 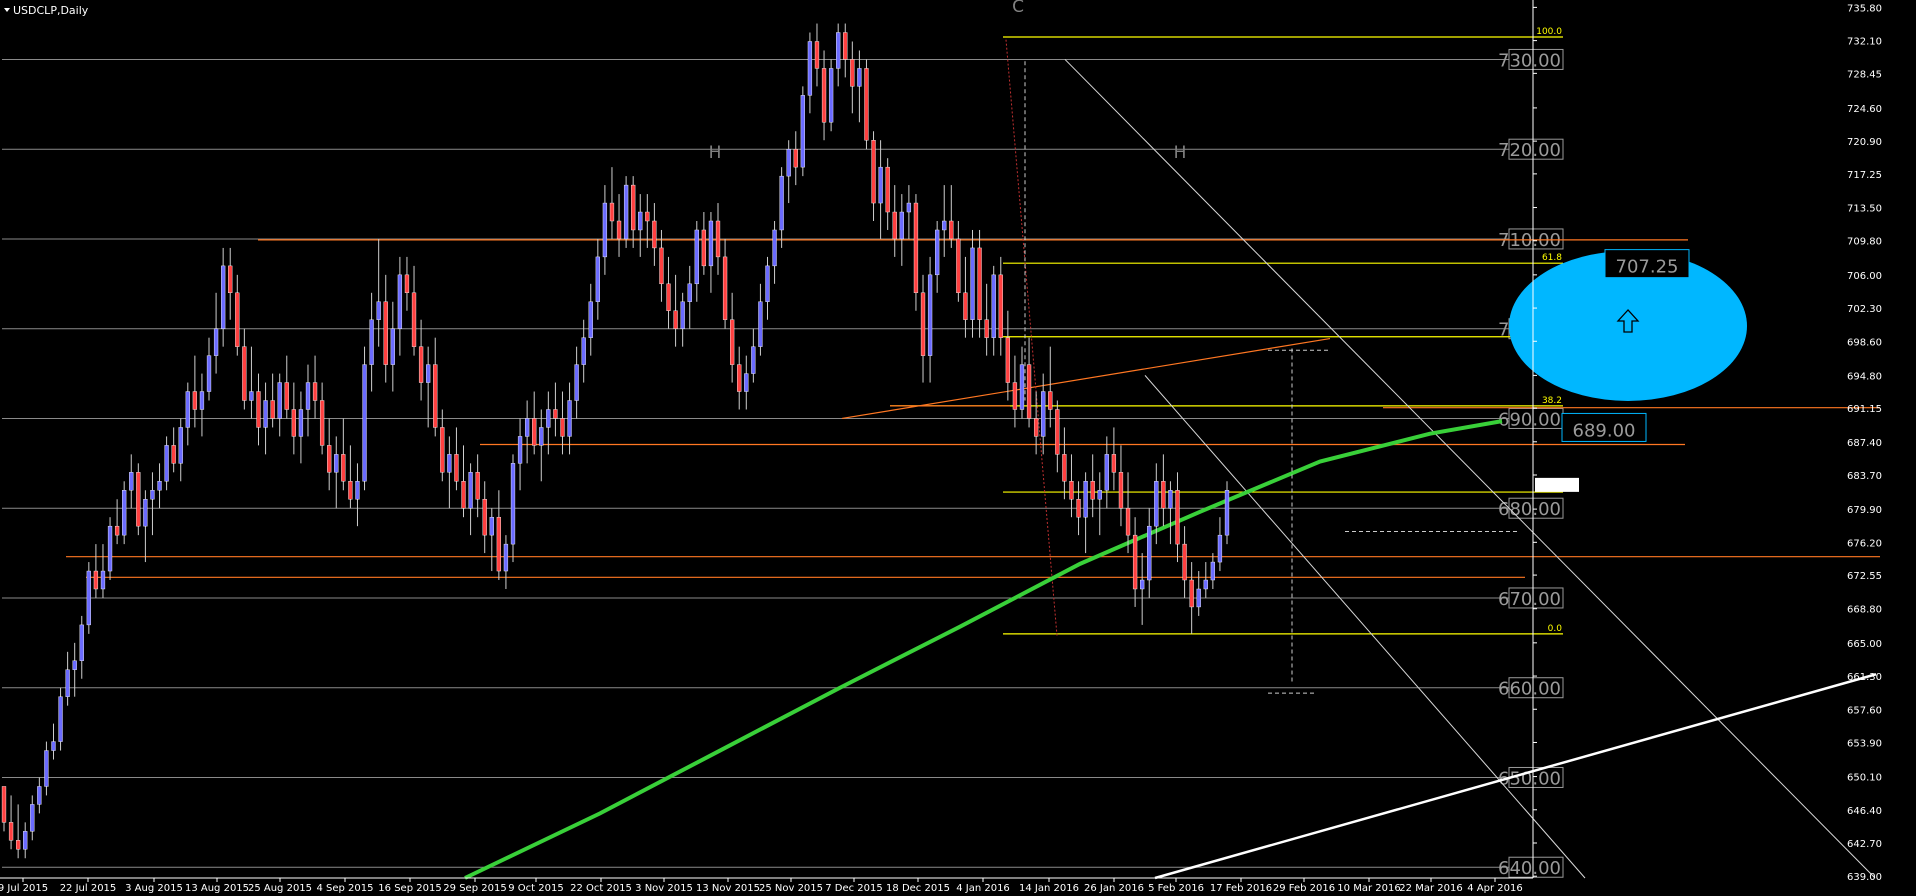 I want to click on fib-level-label: 100.0, so click(x=1549, y=32).